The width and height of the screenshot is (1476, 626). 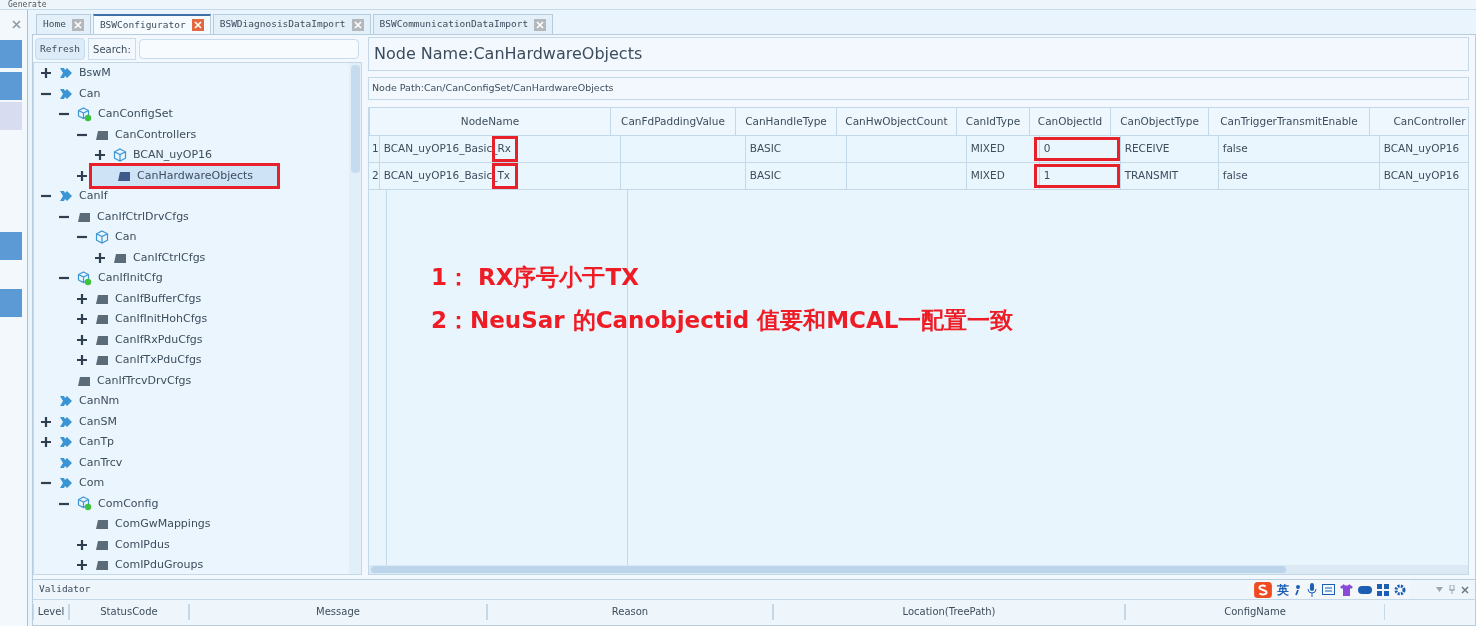 What do you see at coordinates (1151, 176) in the screenshot?
I see `table-cell: TRANSMIT` at bounding box center [1151, 176].